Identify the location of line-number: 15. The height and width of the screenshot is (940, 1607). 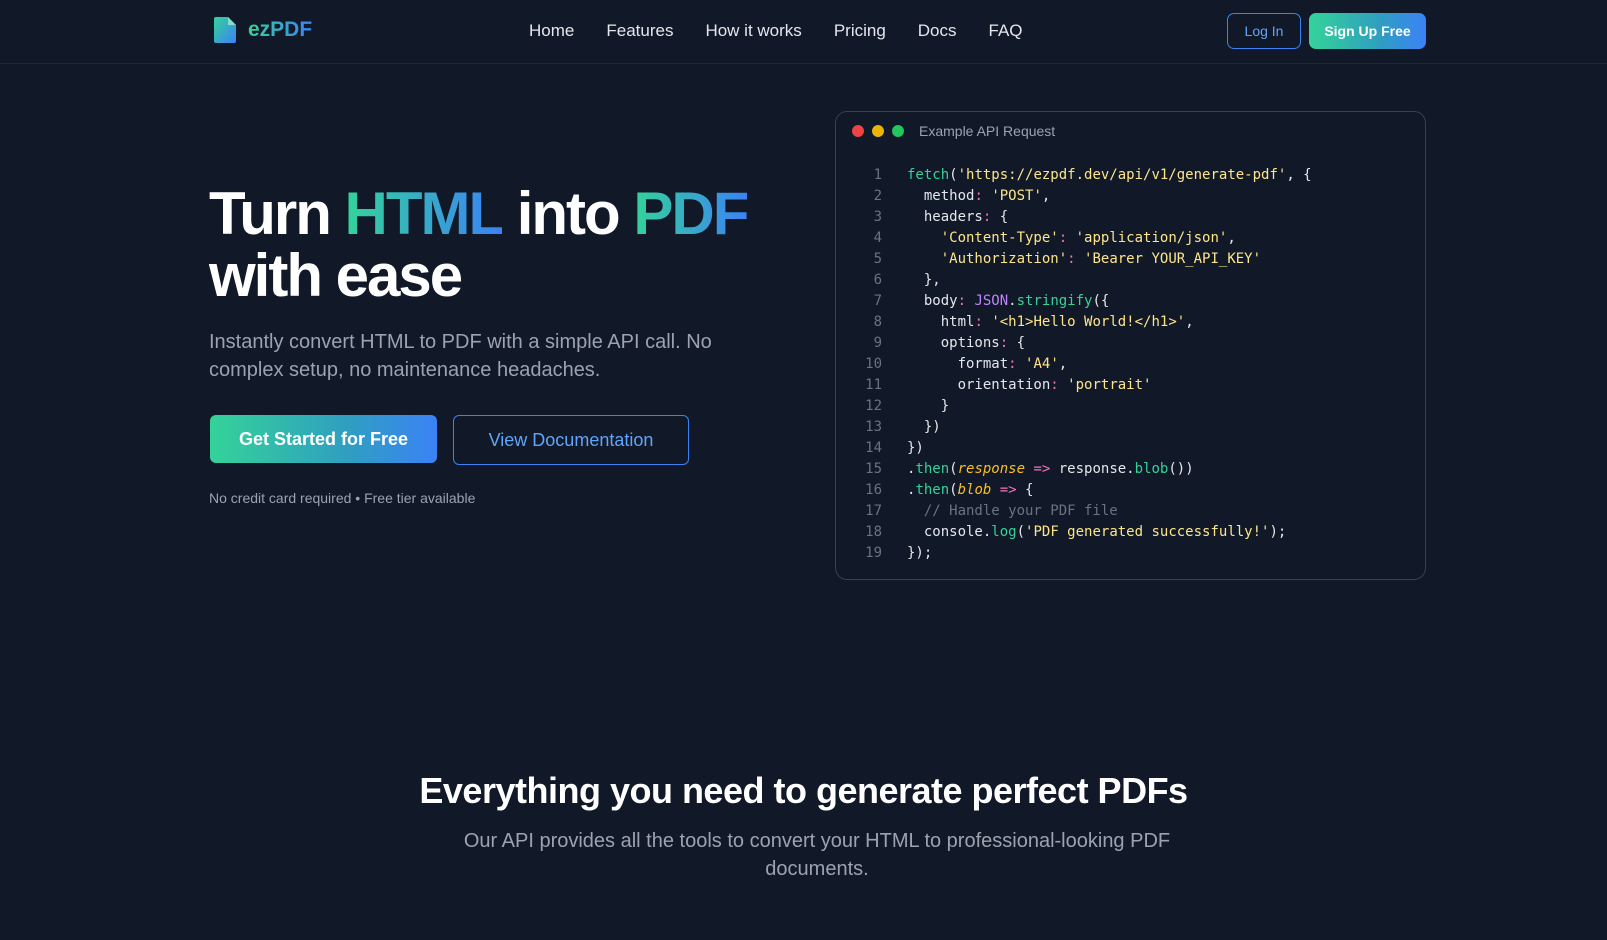
(873, 469).